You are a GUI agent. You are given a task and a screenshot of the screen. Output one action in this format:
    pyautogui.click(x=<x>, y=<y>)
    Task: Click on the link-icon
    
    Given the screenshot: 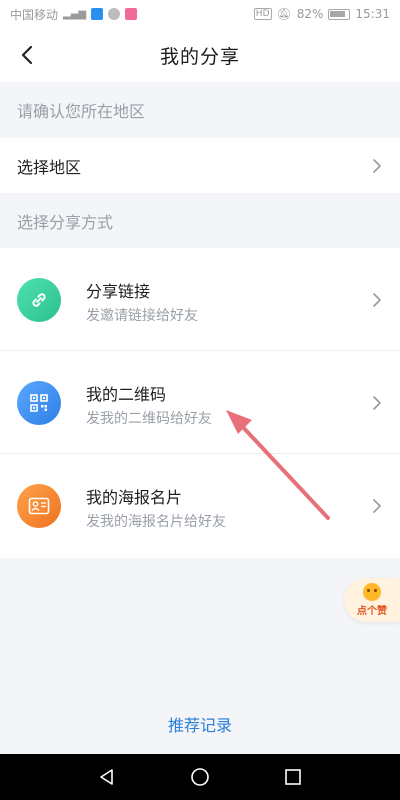 What is the action you would take?
    pyautogui.click(x=39, y=300)
    